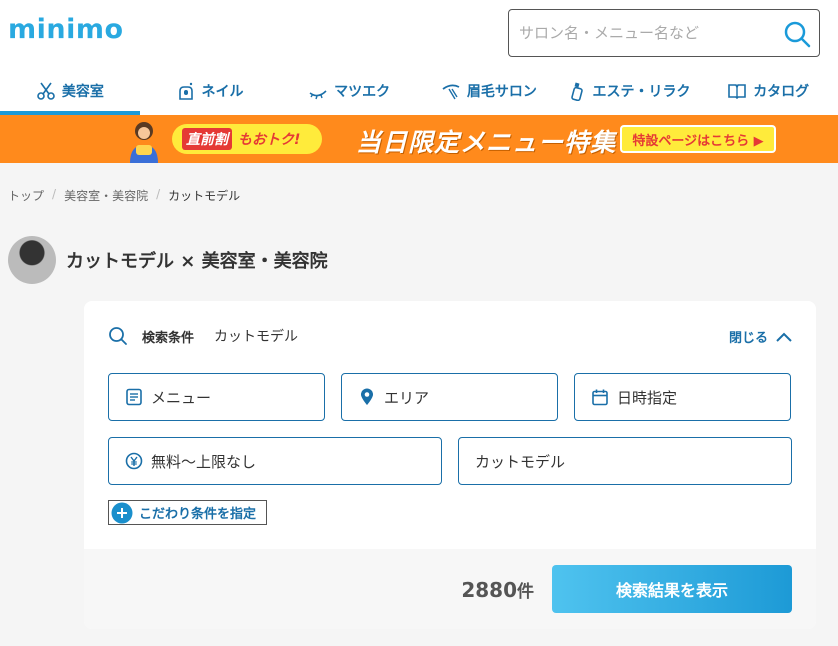 The image size is (838, 646). Describe the element at coordinates (185, 91) in the screenshot. I see `nail-icon` at that location.